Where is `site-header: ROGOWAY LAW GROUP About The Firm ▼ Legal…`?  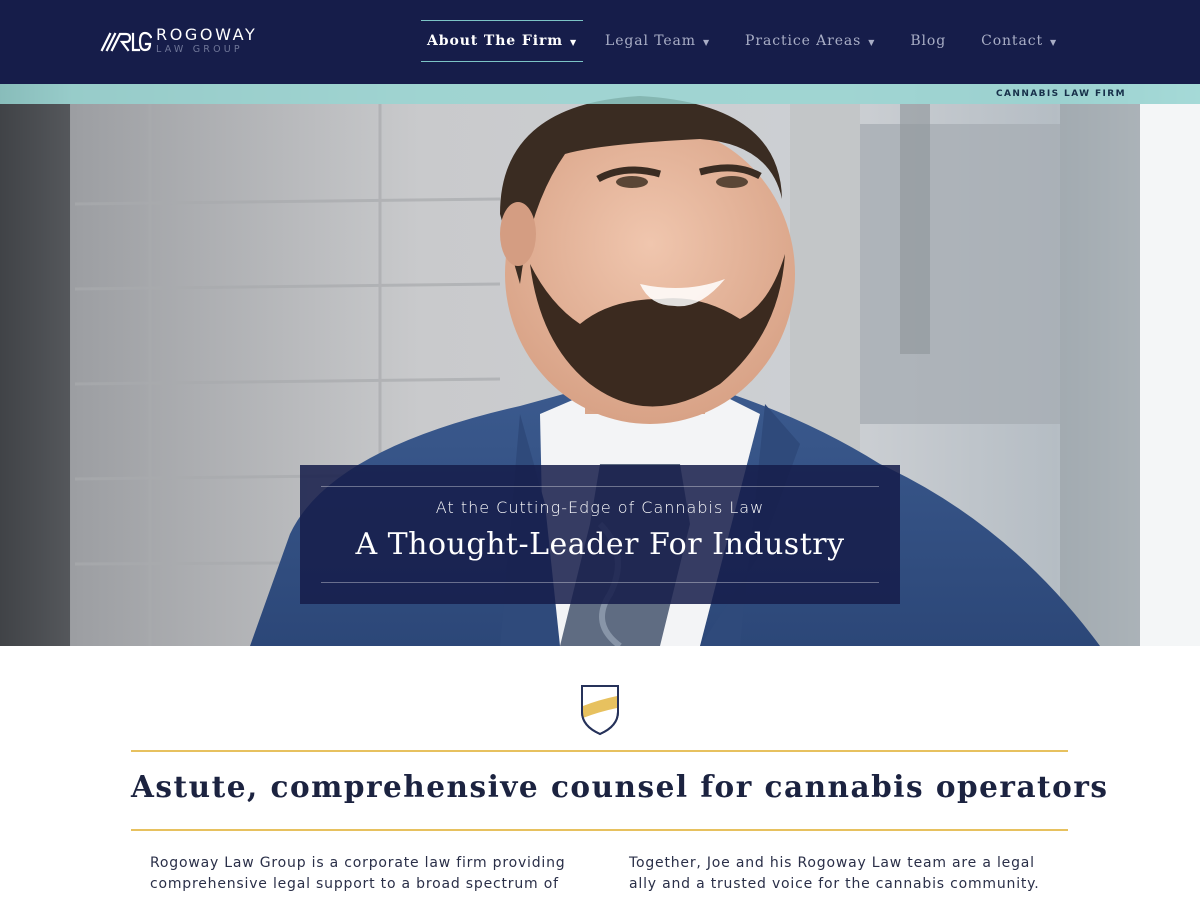 site-header: ROGOWAY LAW GROUP About The Firm ▼ Legal… is located at coordinates (600, 42).